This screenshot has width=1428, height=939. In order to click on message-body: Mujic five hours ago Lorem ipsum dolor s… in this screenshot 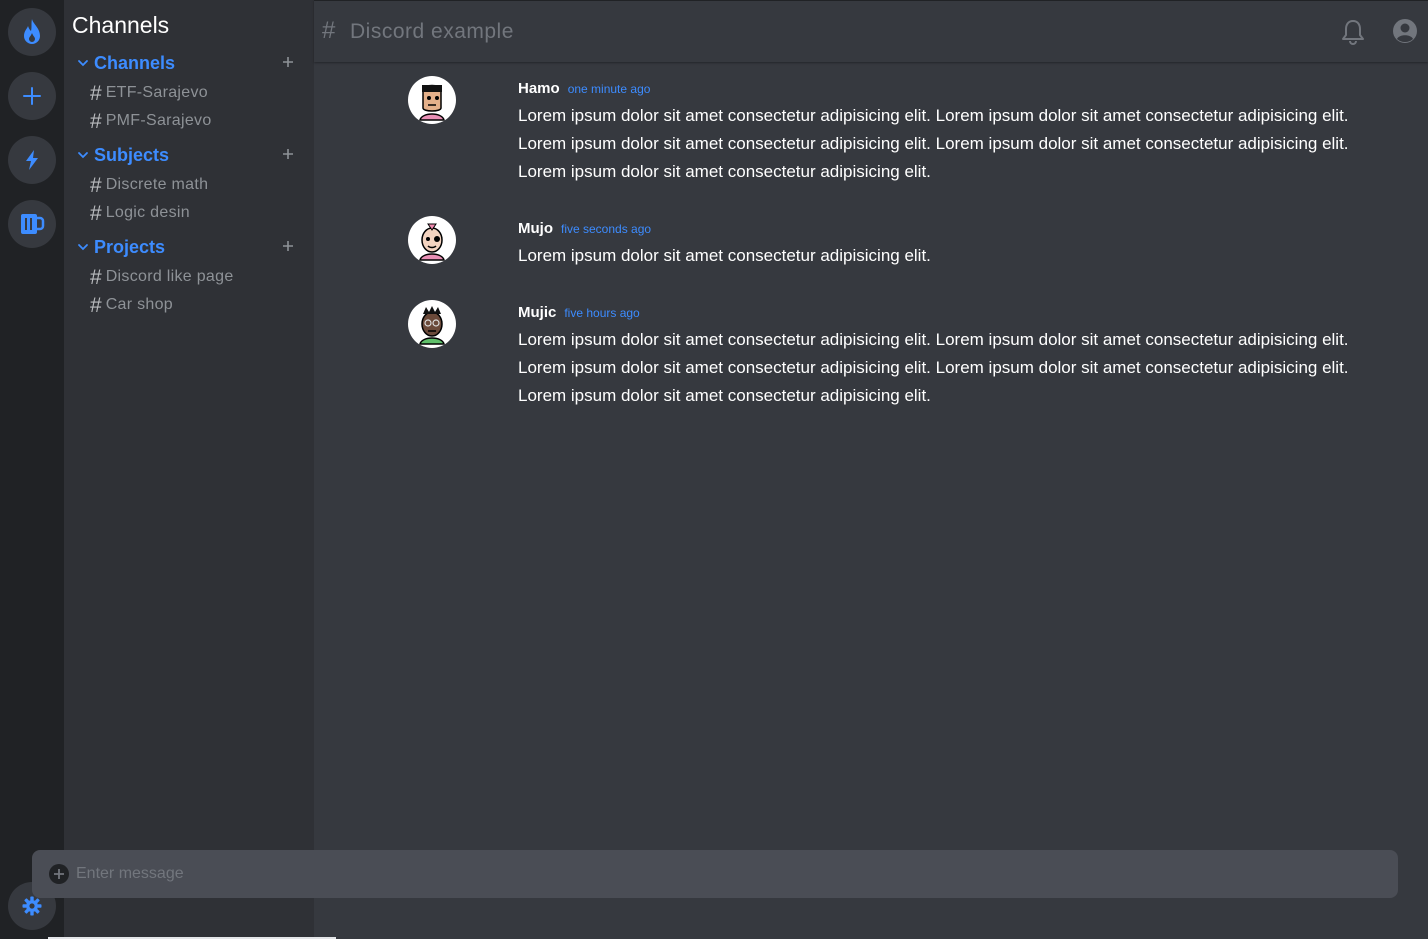, I will do `click(948, 355)`.